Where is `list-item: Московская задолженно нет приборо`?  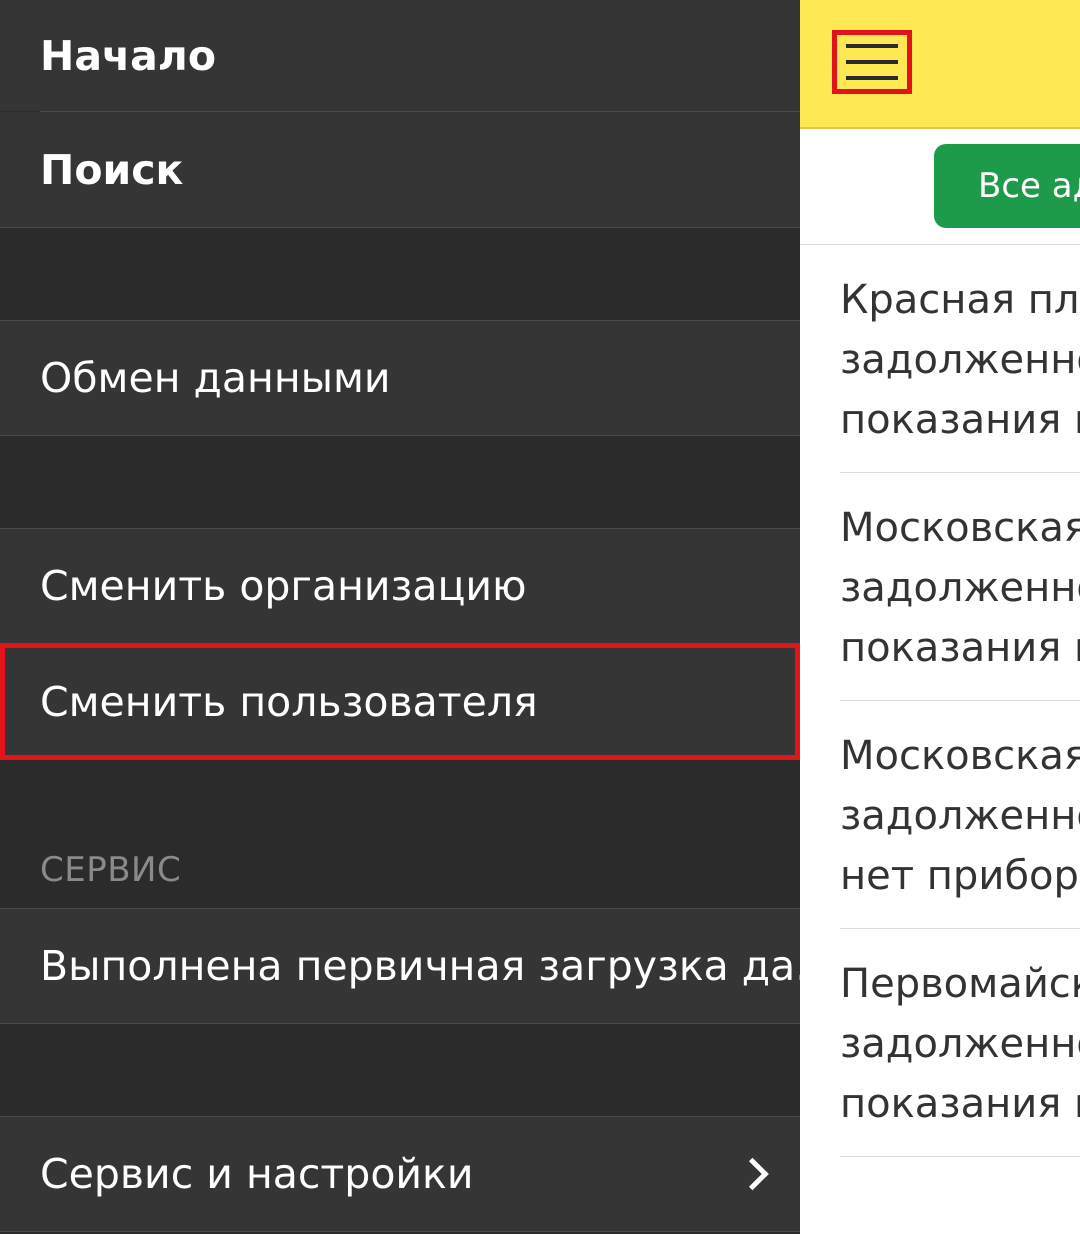 list-item: Московская задолженно нет приборо is located at coordinates (960, 816).